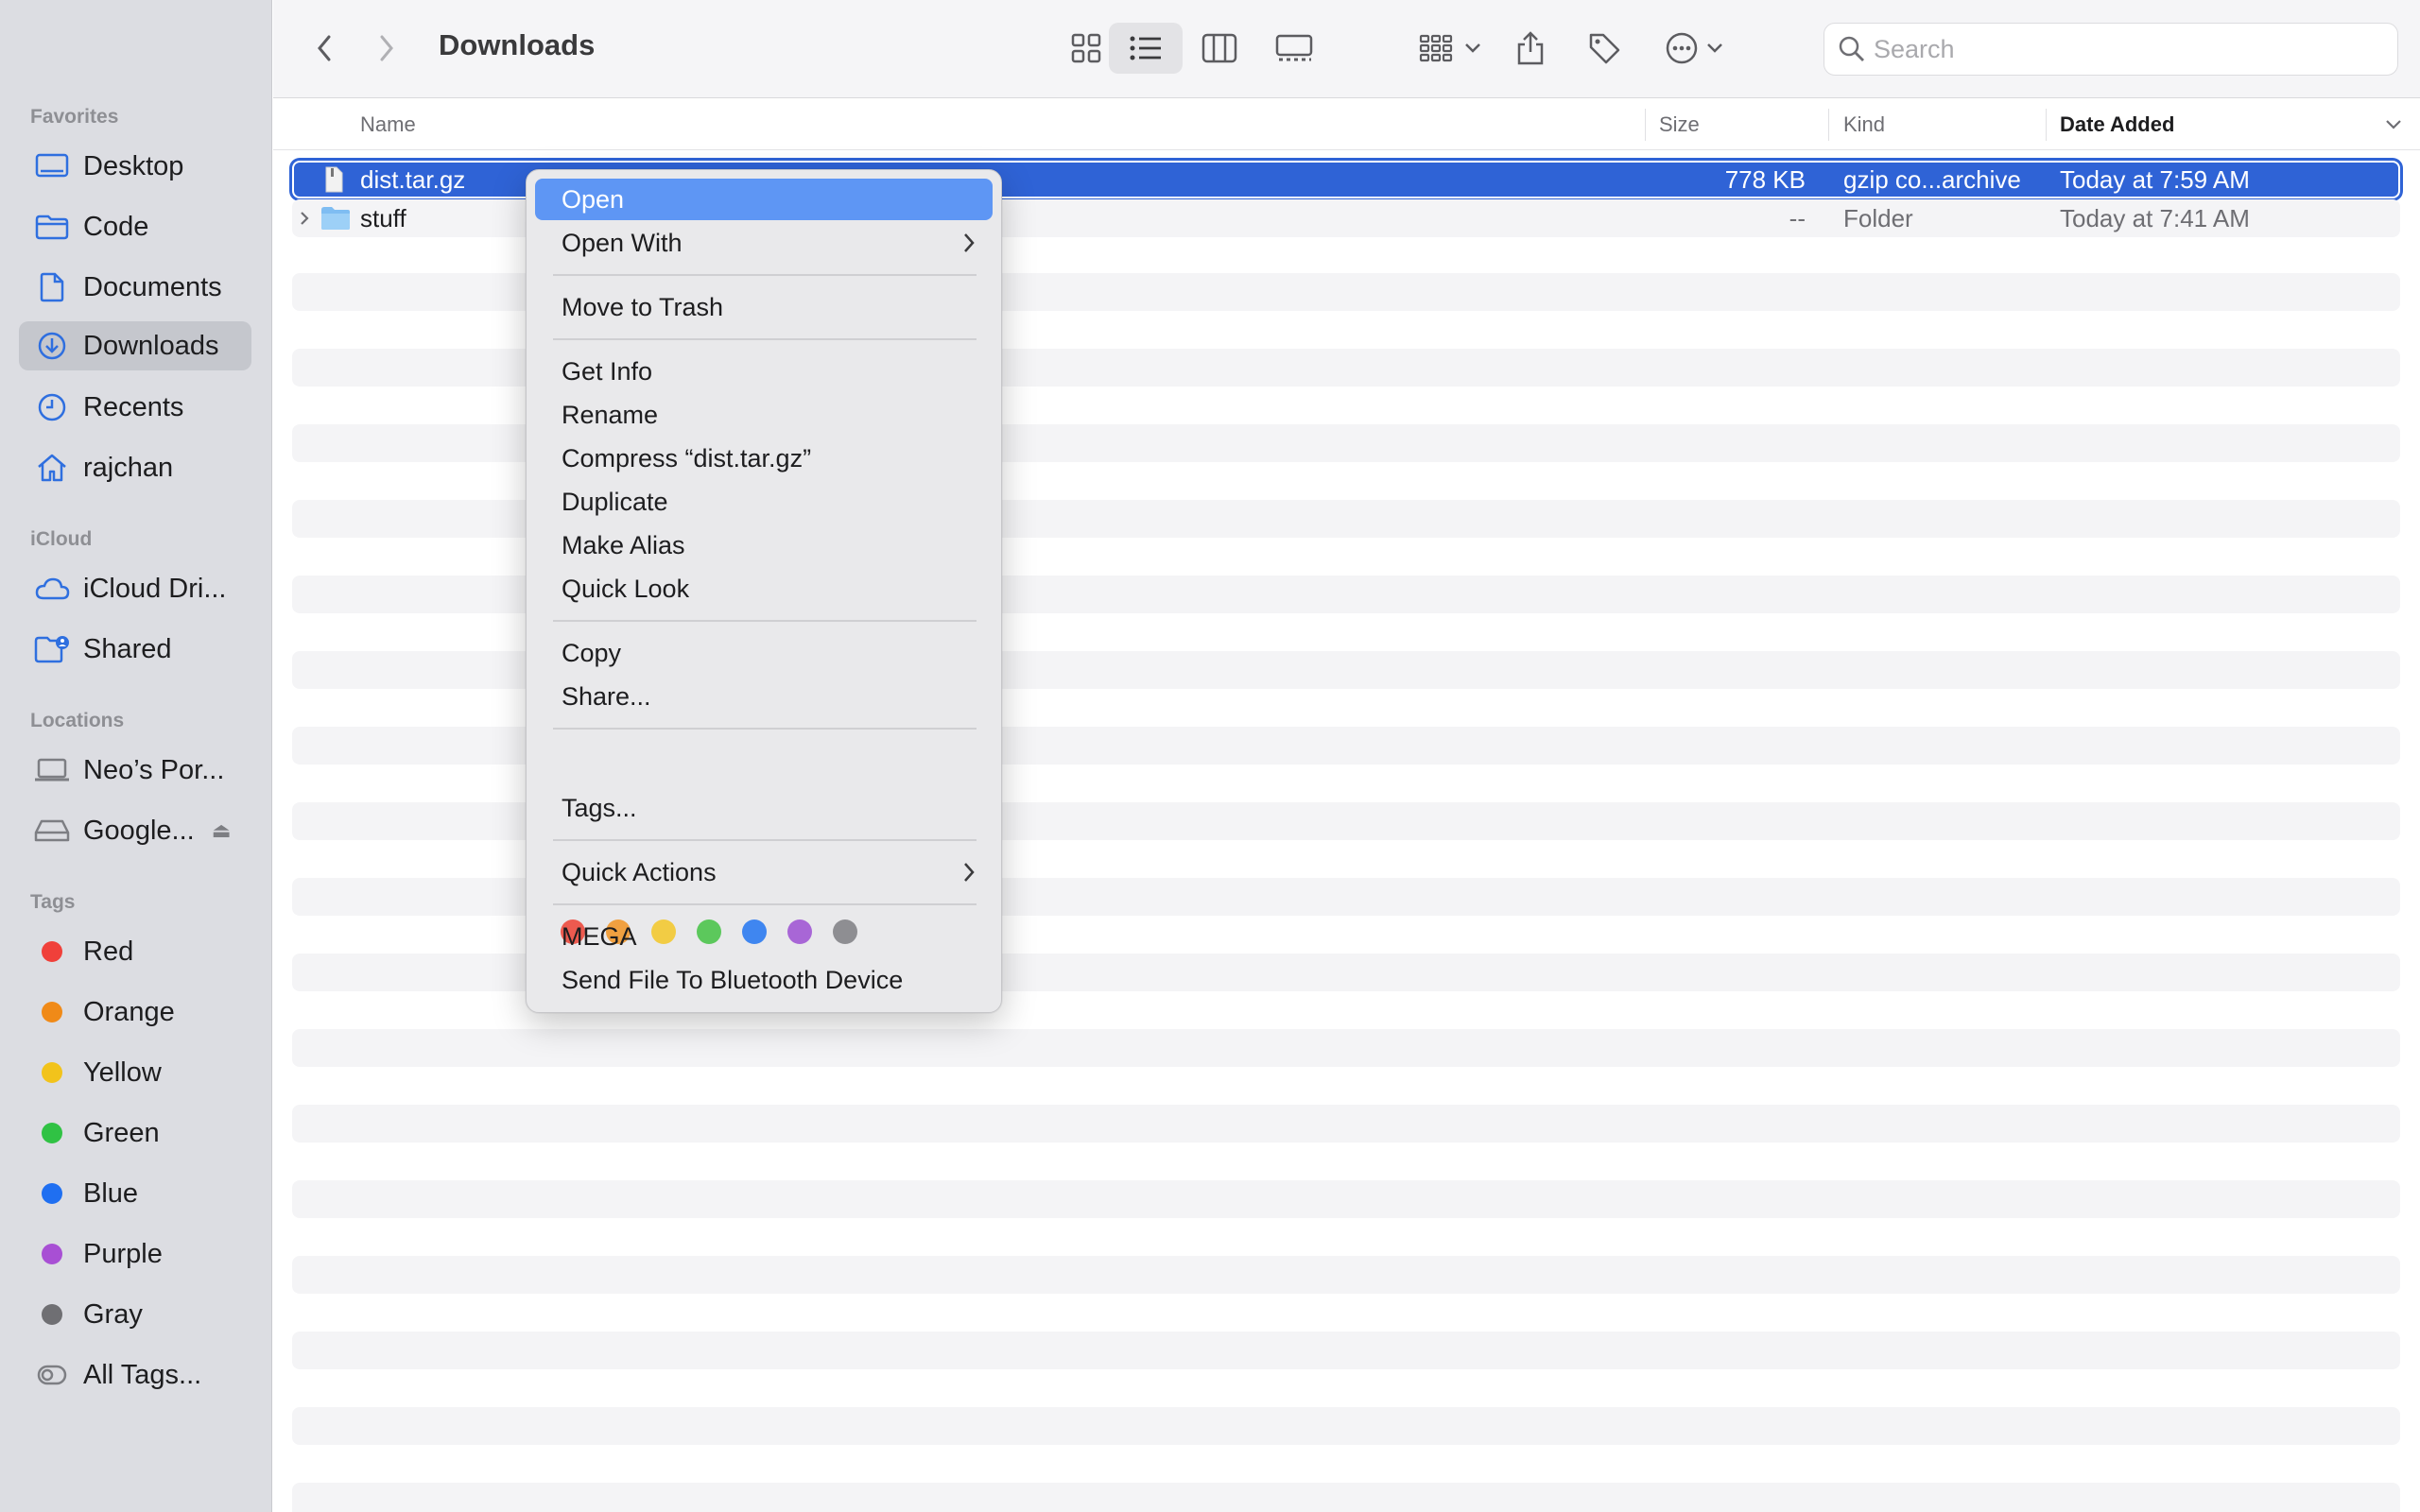  What do you see at coordinates (45, 166) in the screenshot?
I see `desktop-icon` at bounding box center [45, 166].